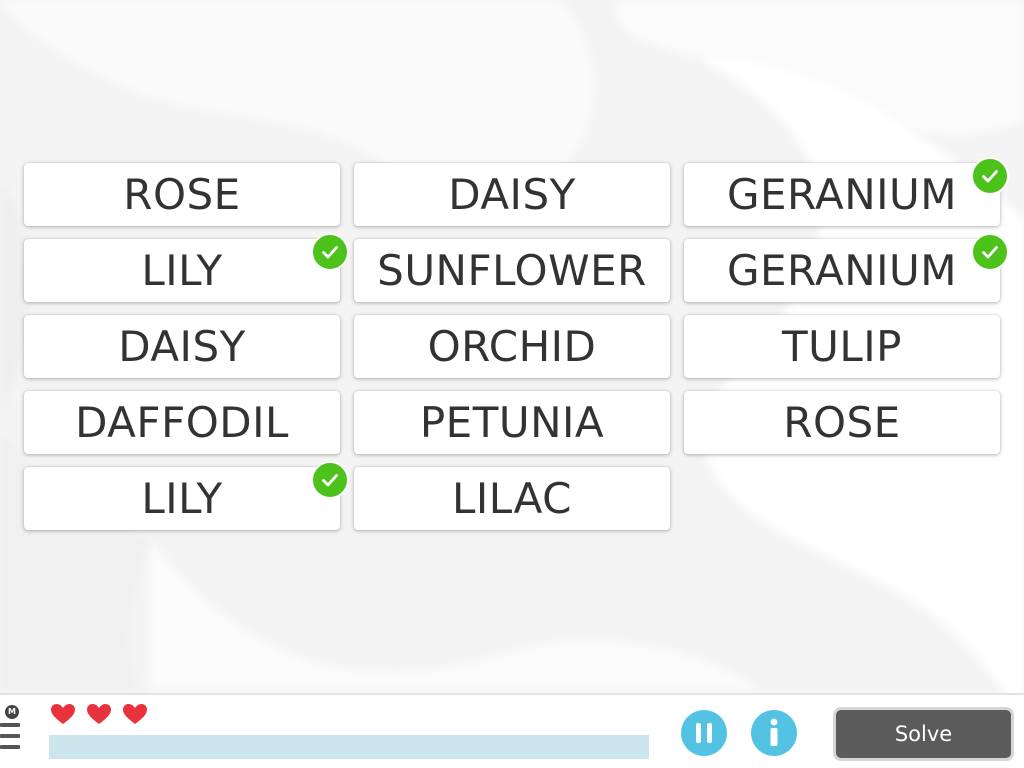 This screenshot has height=768, width=1024. I want to click on menu-badge: M, so click(12, 712).